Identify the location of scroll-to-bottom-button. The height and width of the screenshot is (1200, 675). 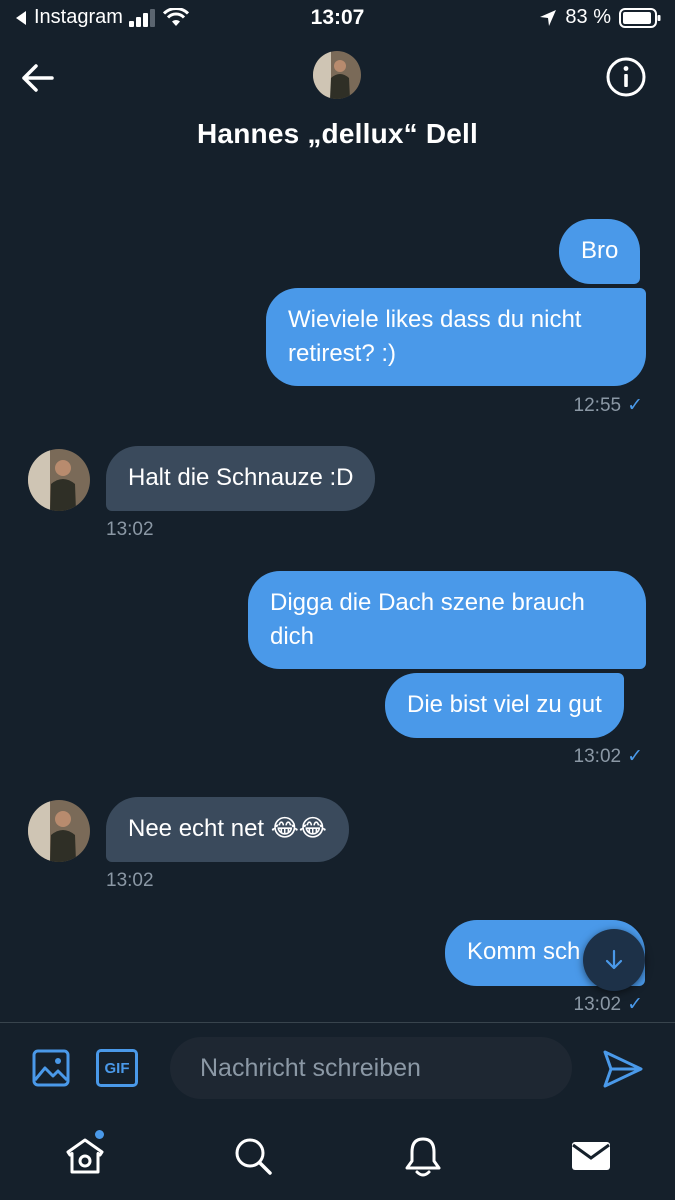
(614, 960).